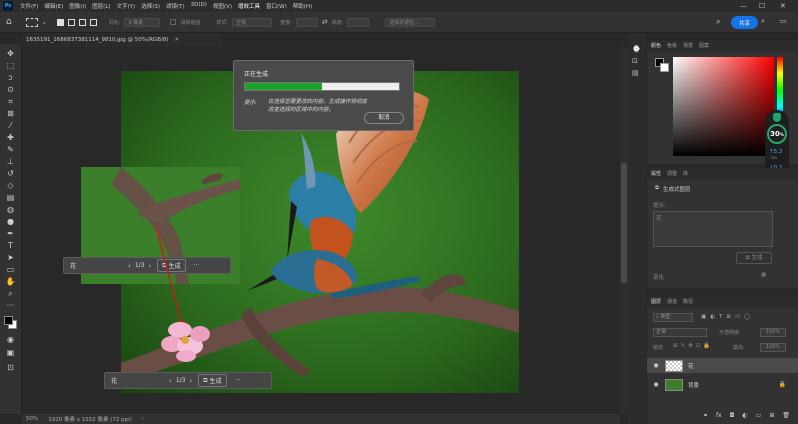 The width and height of the screenshot is (798, 424). What do you see at coordinates (635, 73) in the screenshot?
I see `comment-icon: ▤` at bounding box center [635, 73].